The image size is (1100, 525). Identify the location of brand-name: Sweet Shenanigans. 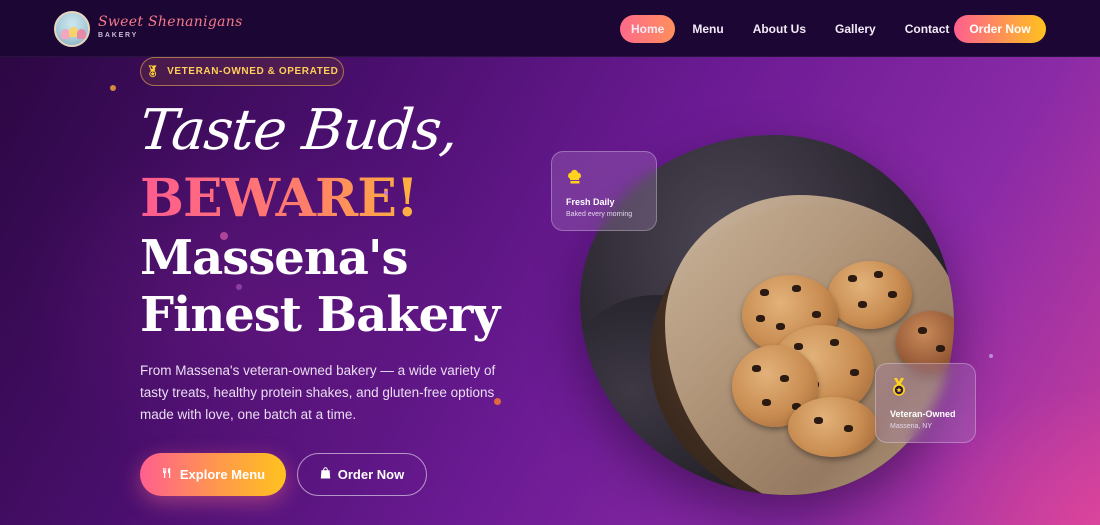
(170, 22).